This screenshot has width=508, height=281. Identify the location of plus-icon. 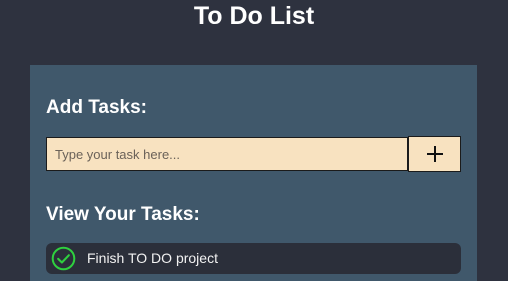
(434, 154).